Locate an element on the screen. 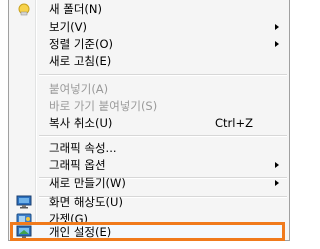 Image resolution: width=320 pixels, height=249 pixels. menu-item-shortcut: Ctrl+Z is located at coordinates (234, 123).